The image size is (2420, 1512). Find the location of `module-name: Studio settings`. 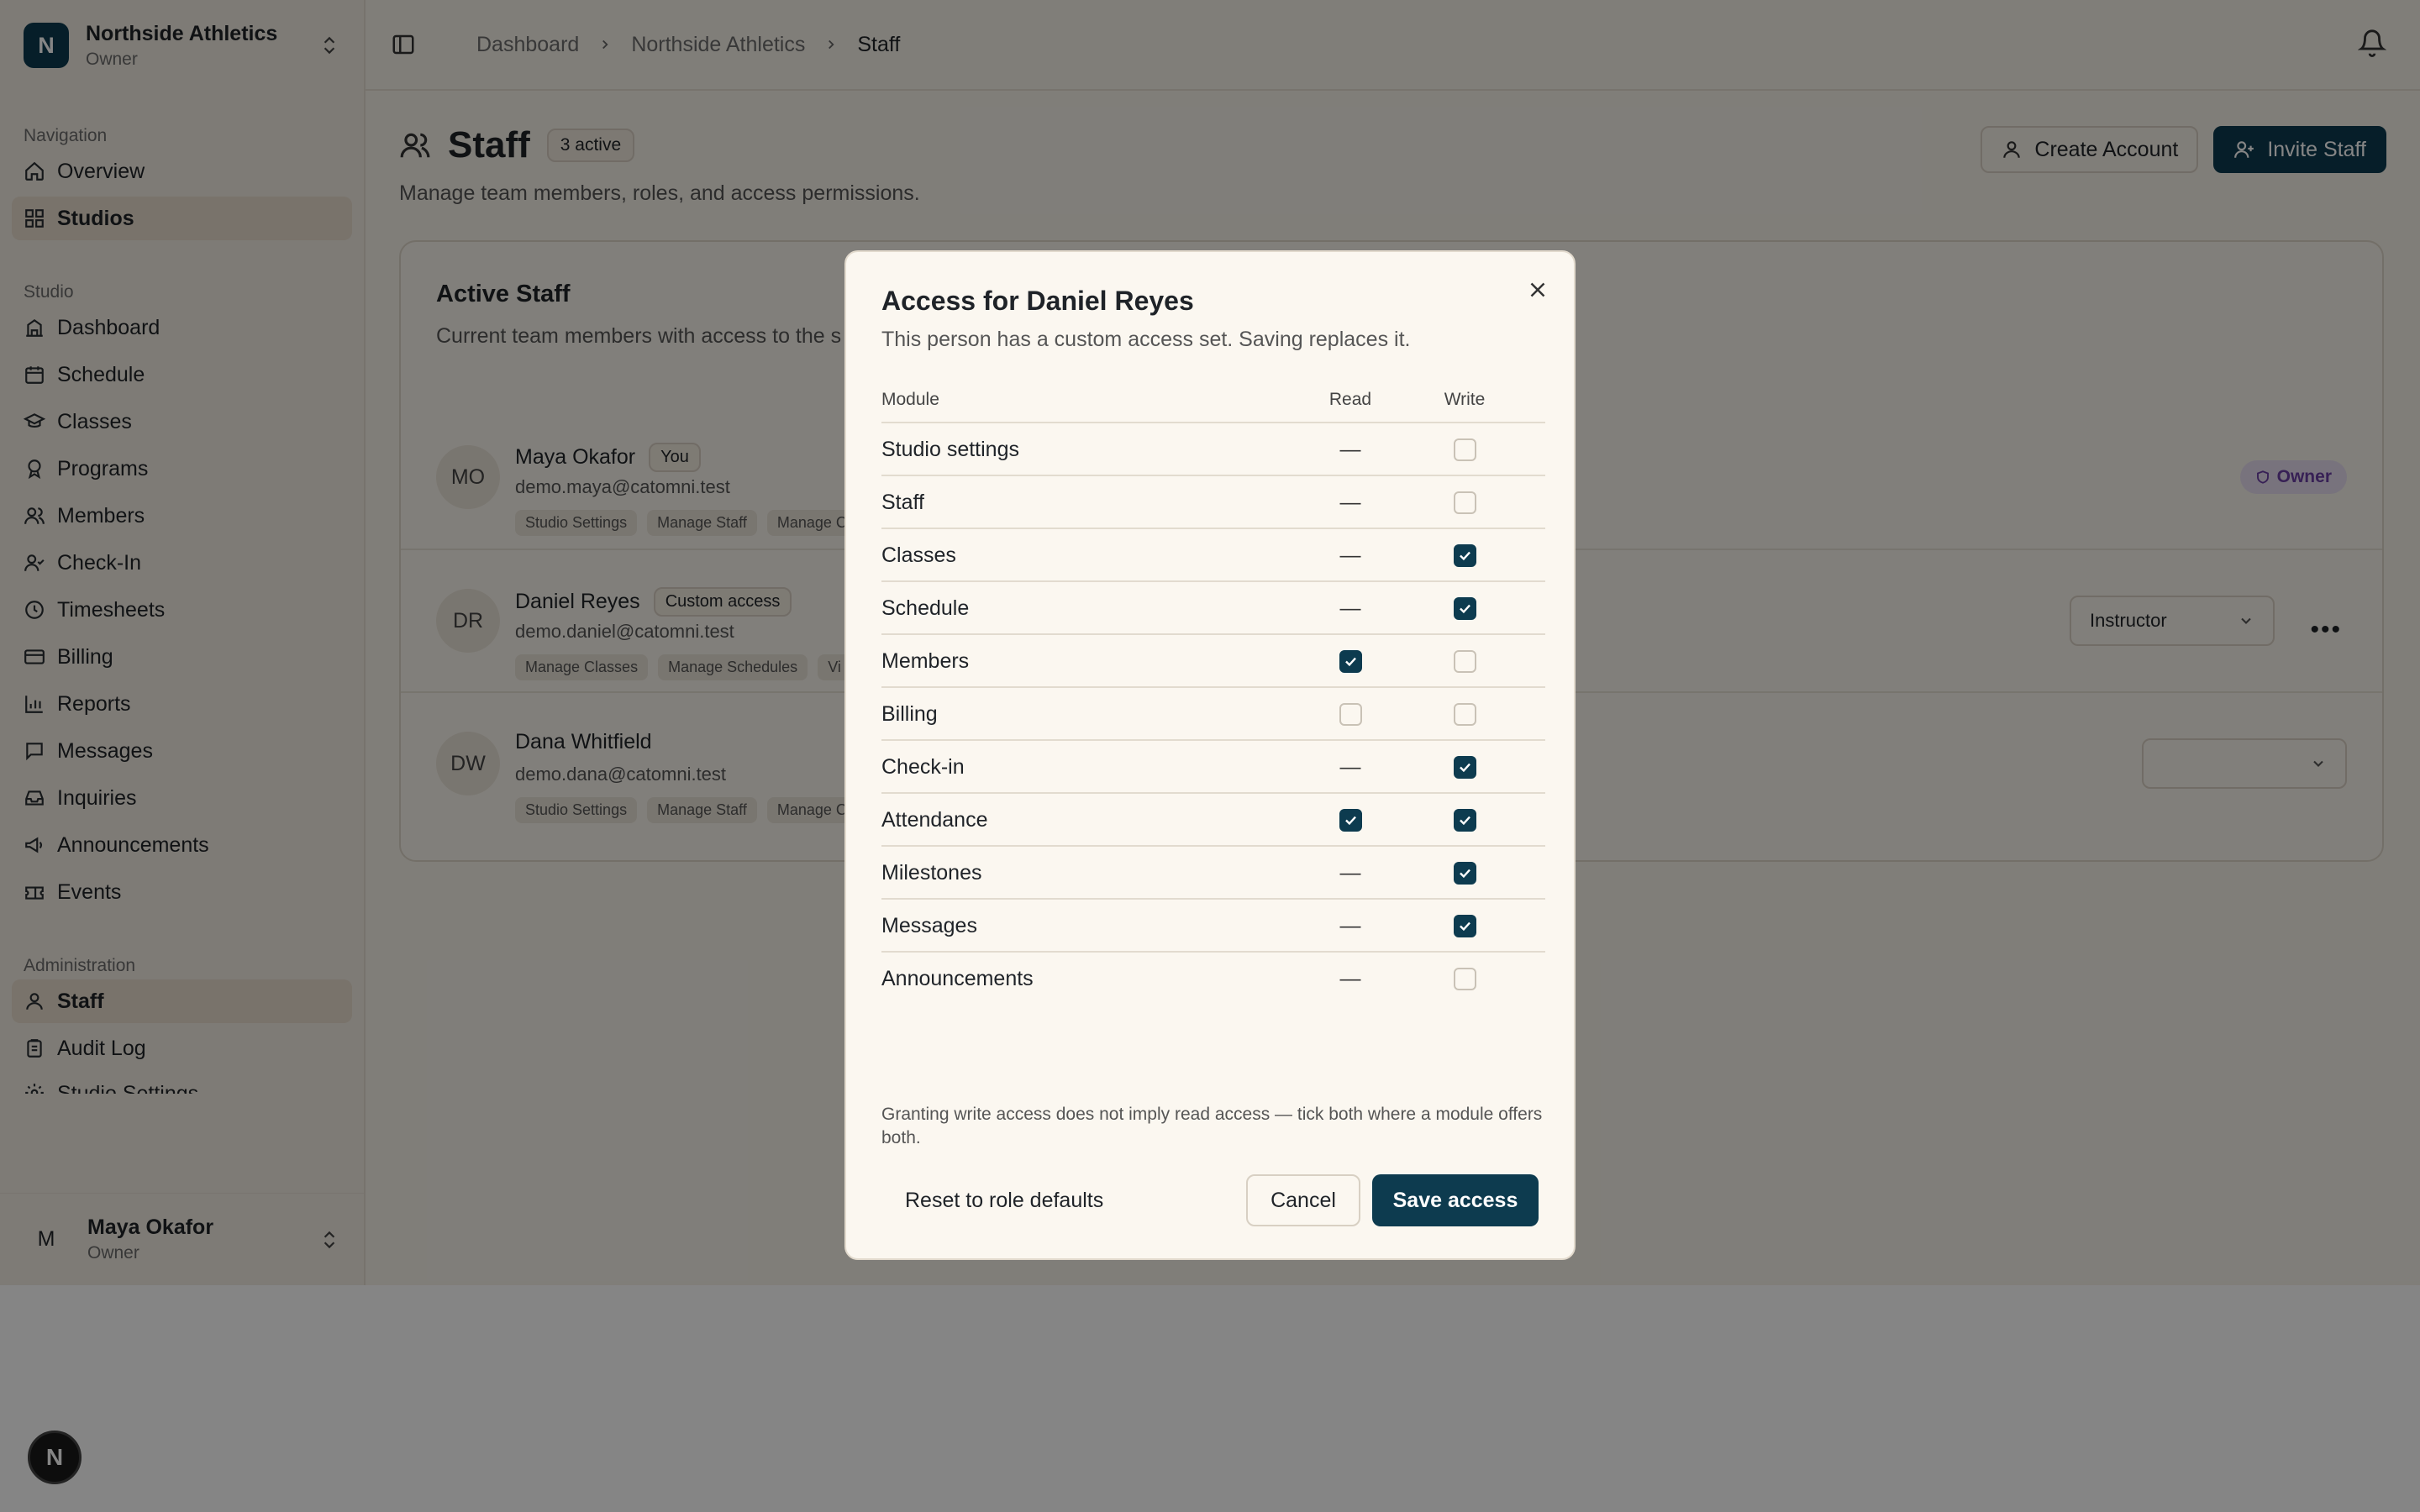

module-name: Studio settings is located at coordinates (950, 449).